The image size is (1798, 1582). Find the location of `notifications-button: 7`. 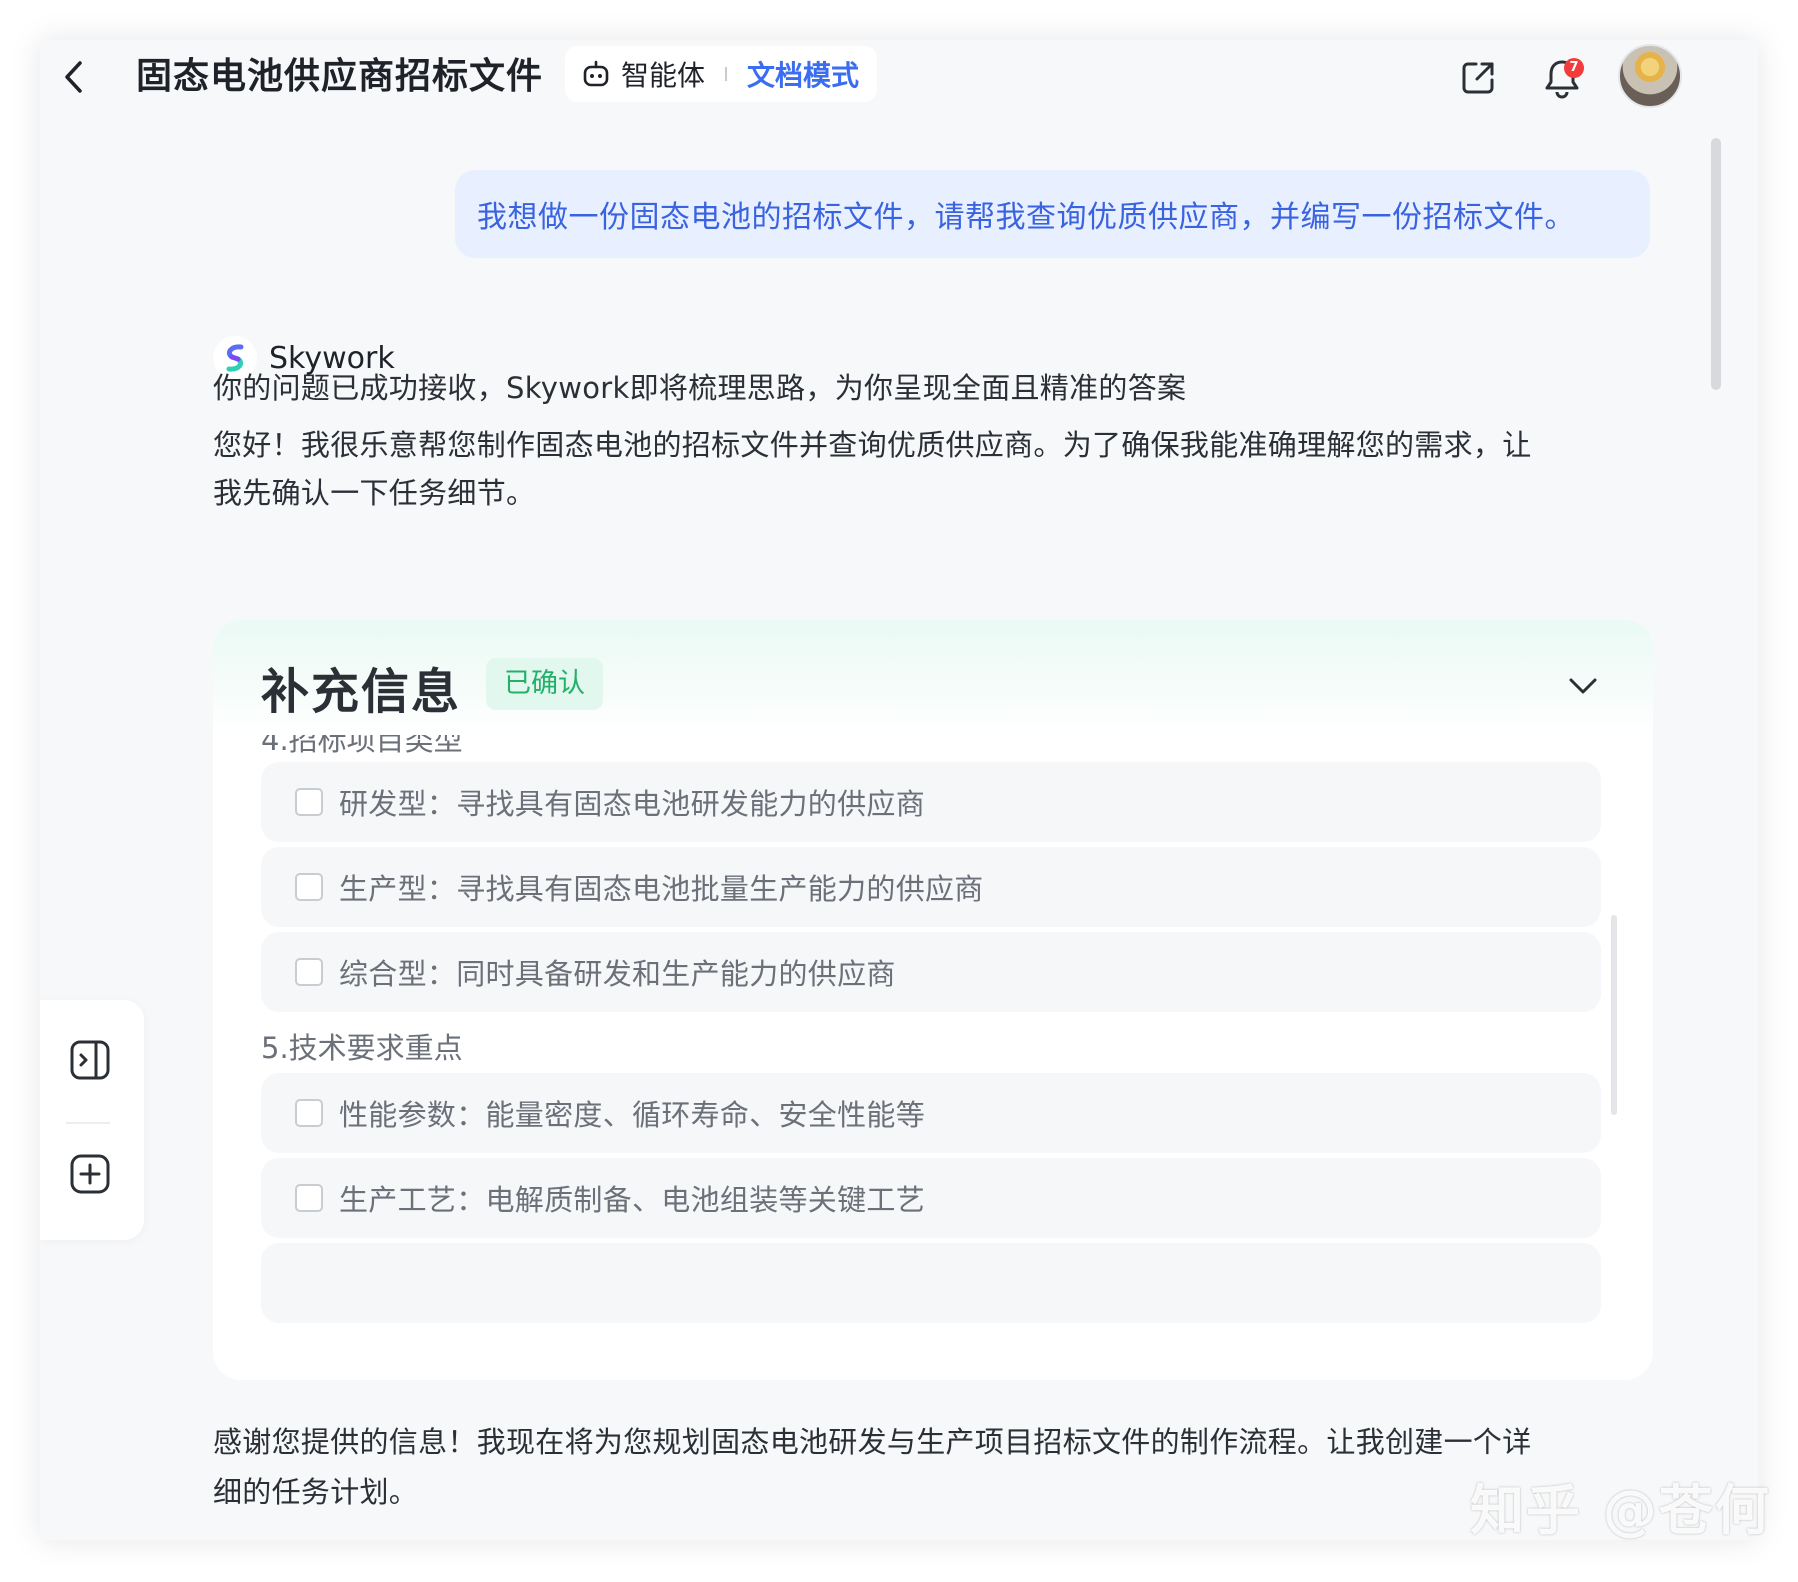

notifications-button: 7 is located at coordinates (1562, 78).